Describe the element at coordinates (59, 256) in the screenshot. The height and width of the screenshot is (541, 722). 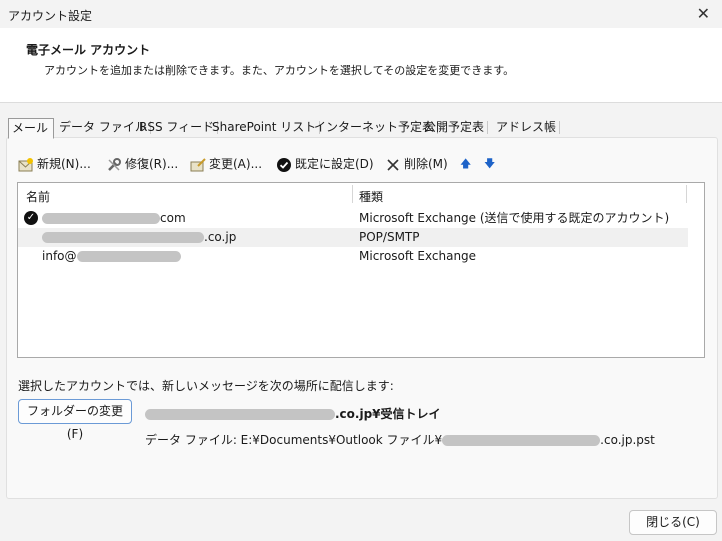
I see `account-name-prefix: info@` at that location.